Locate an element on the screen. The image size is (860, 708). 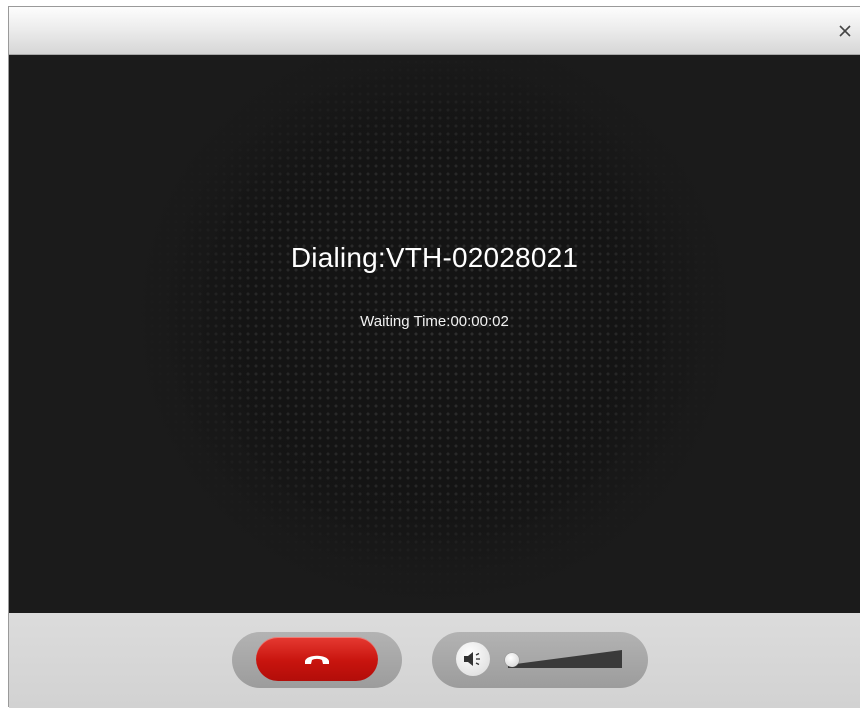
close-button is located at coordinates (845, 31).